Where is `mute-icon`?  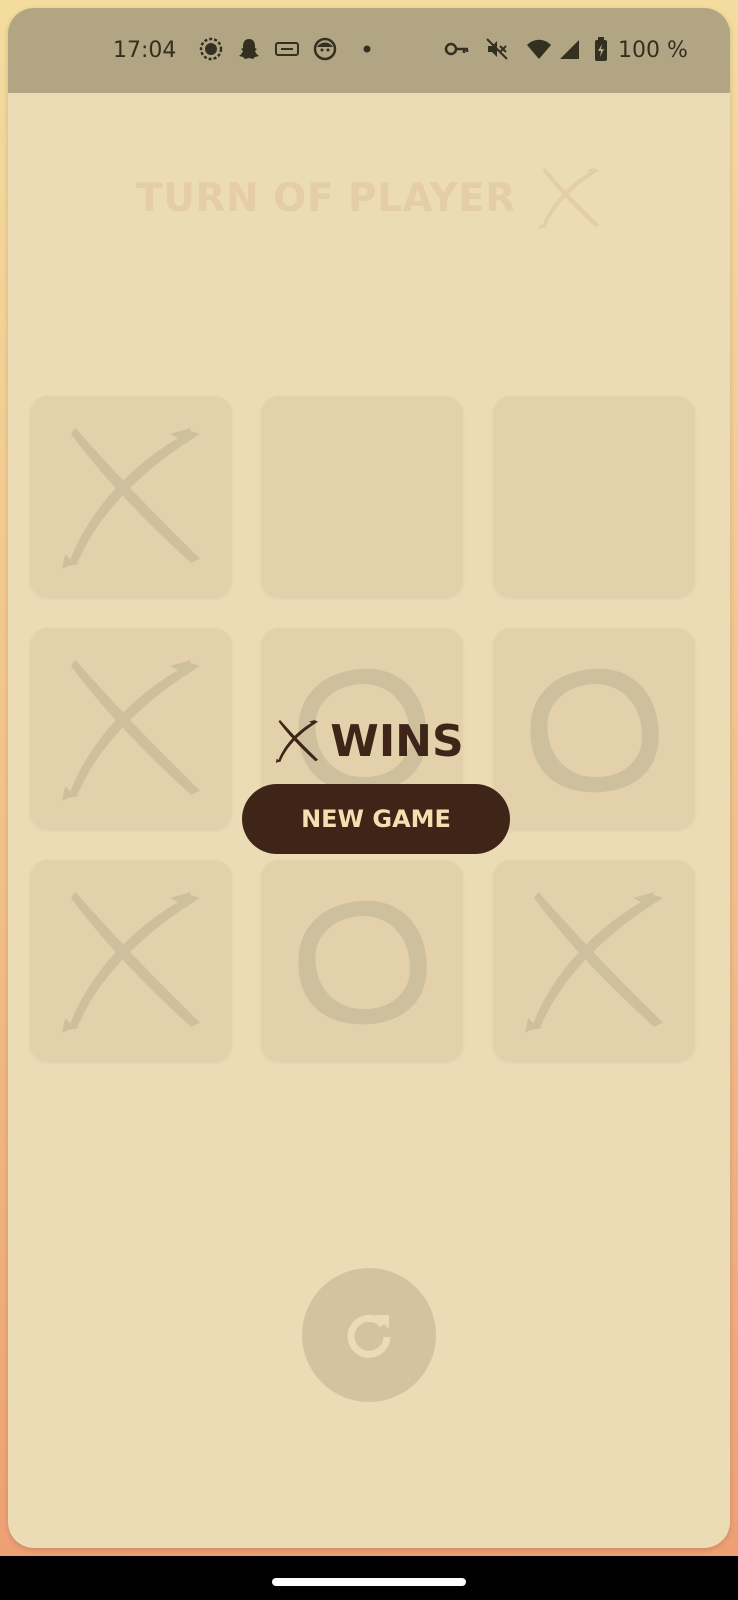 mute-icon is located at coordinates (497, 49).